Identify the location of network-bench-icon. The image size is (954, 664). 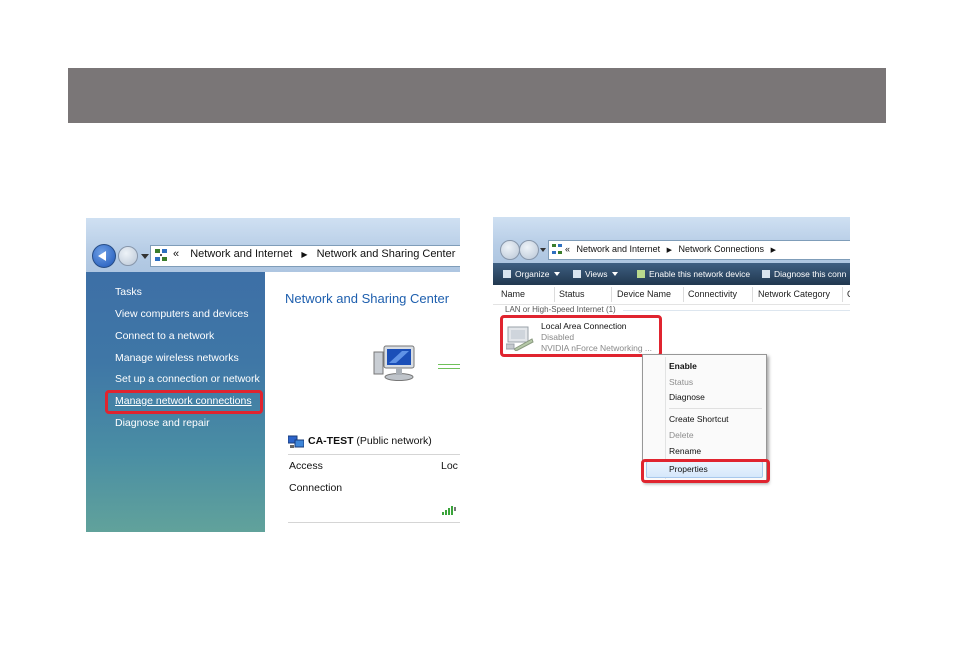
(296, 441).